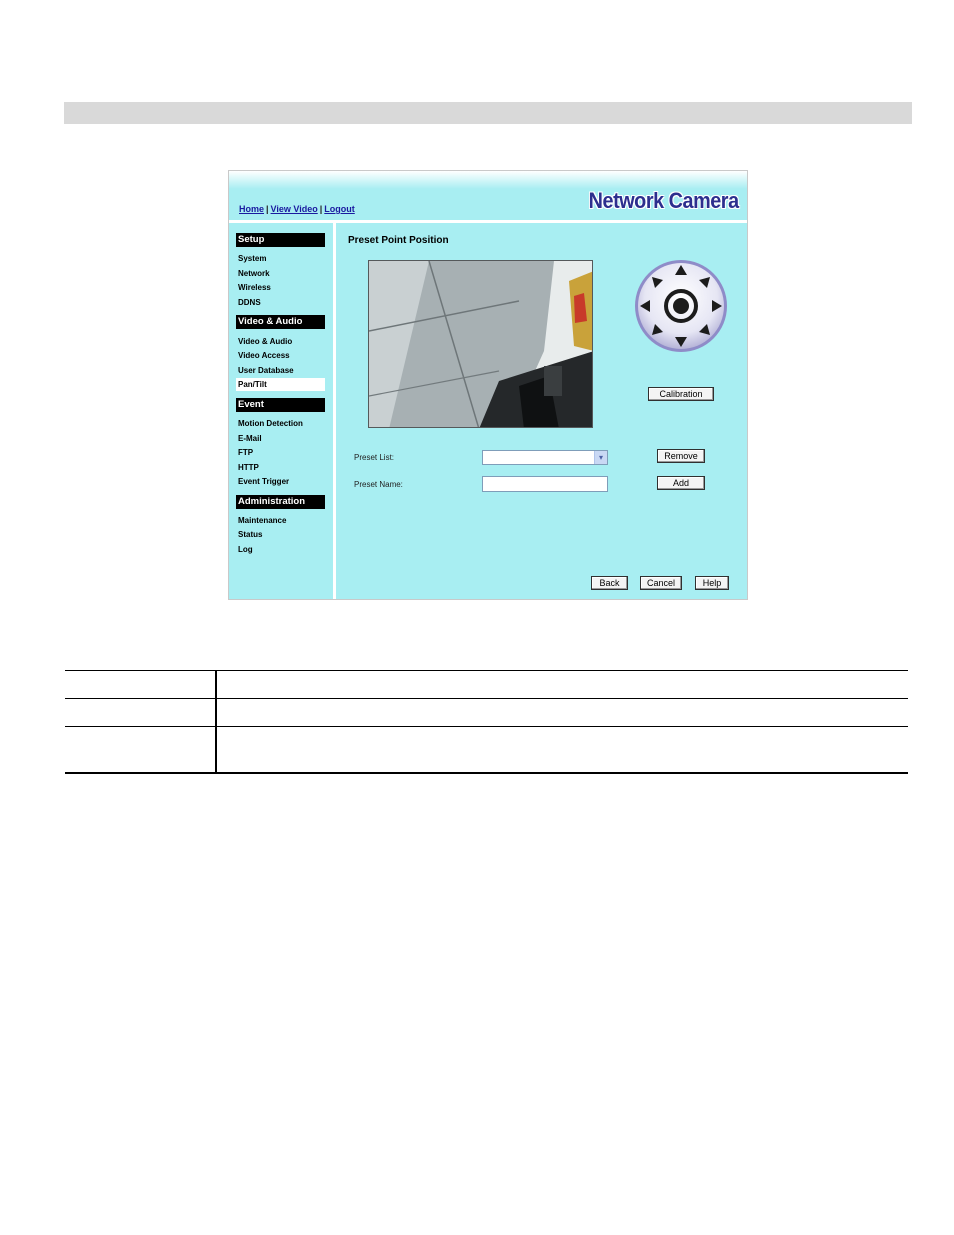 The height and width of the screenshot is (1235, 954). What do you see at coordinates (681, 306) in the screenshot?
I see `ptz-control-icon` at bounding box center [681, 306].